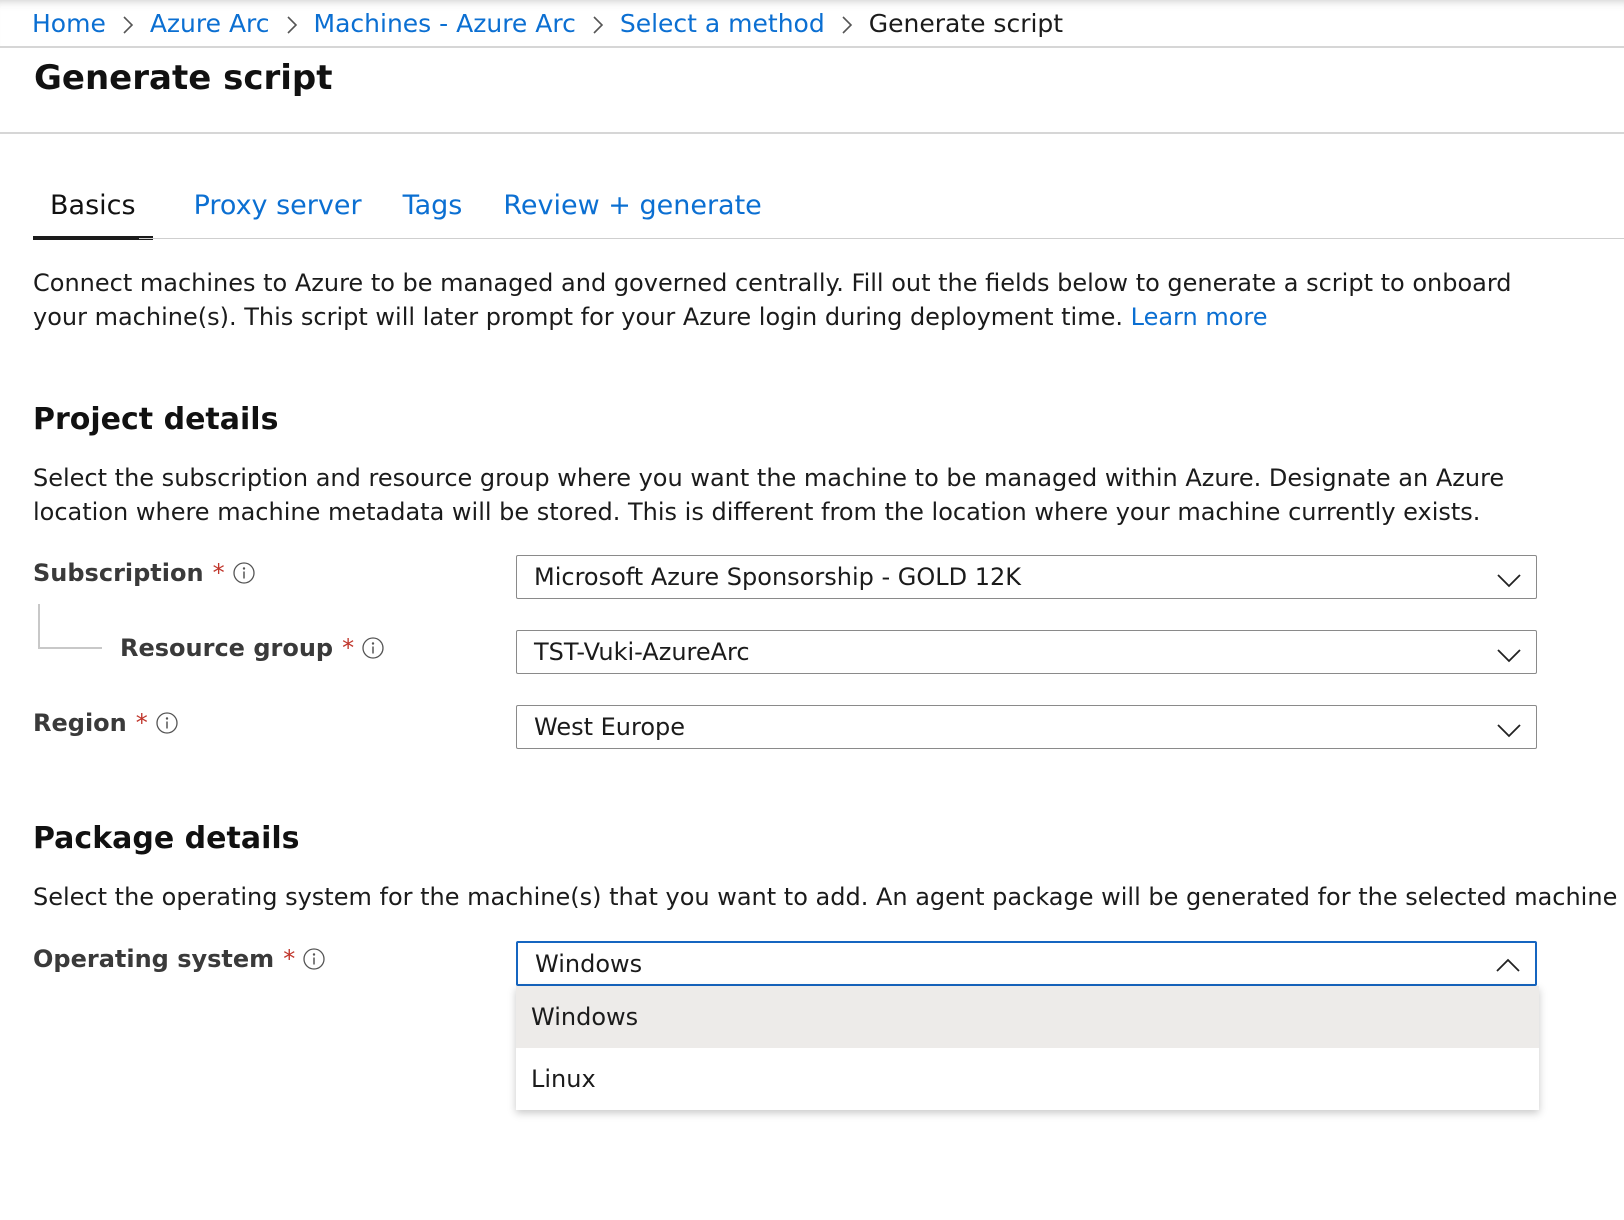 Image resolution: width=1624 pixels, height=1220 pixels. What do you see at coordinates (1027, 1017) in the screenshot?
I see `option-windows: Windows` at bounding box center [1027, 1017].